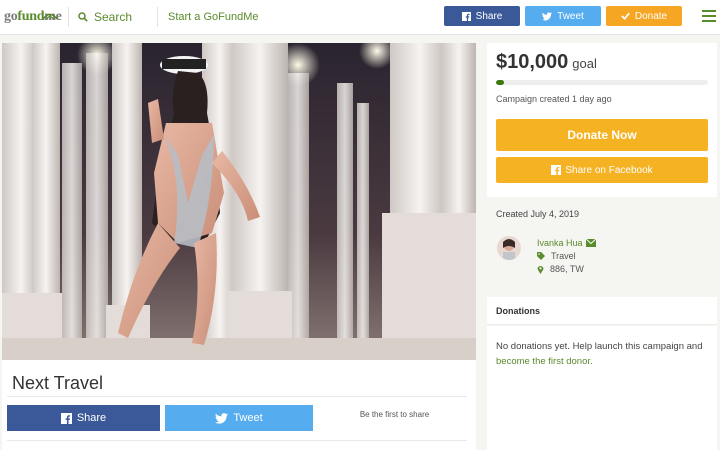 The height and width of the screenshot is (450, 720). What do you see at coordinates (563, 256) in the screenshot?
I see `category-label: Travel` at bounding box center [563, 256].